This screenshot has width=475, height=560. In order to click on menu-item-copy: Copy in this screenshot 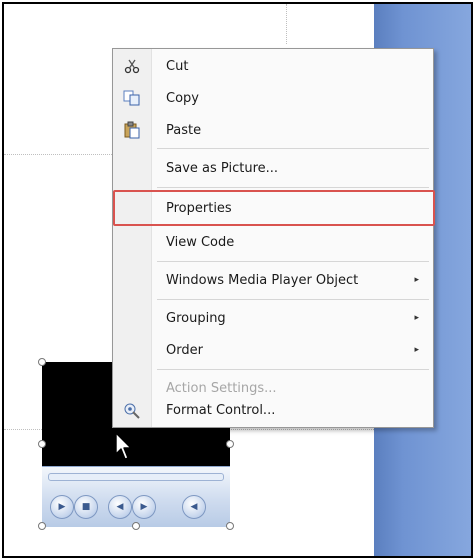, I will do `click(273, 98)`.